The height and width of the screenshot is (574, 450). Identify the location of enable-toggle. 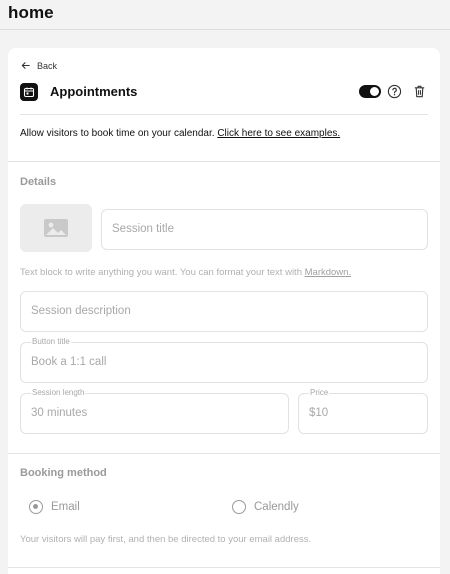
(370, 91).